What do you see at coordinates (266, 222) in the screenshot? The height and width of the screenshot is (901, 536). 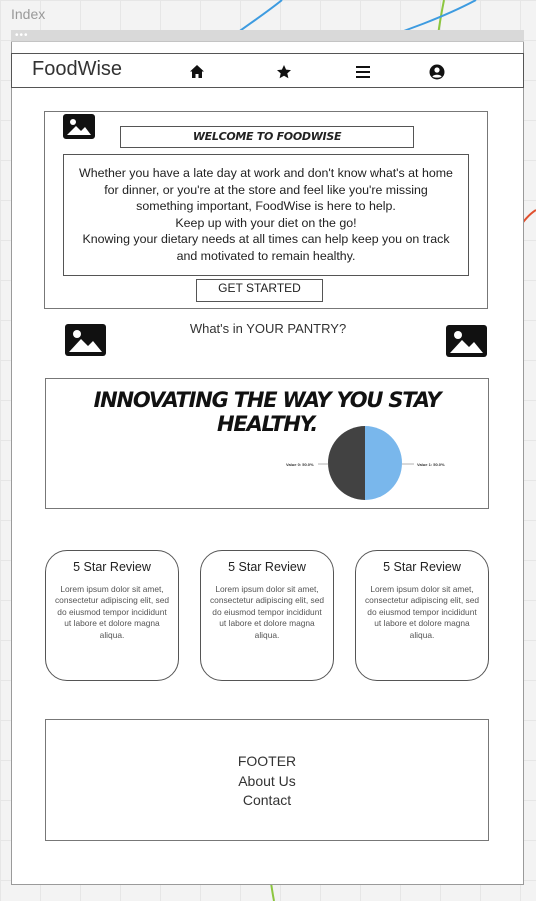 I see `intro-line: Keep up with your diet on the go!` at bounding box center [266, 222].